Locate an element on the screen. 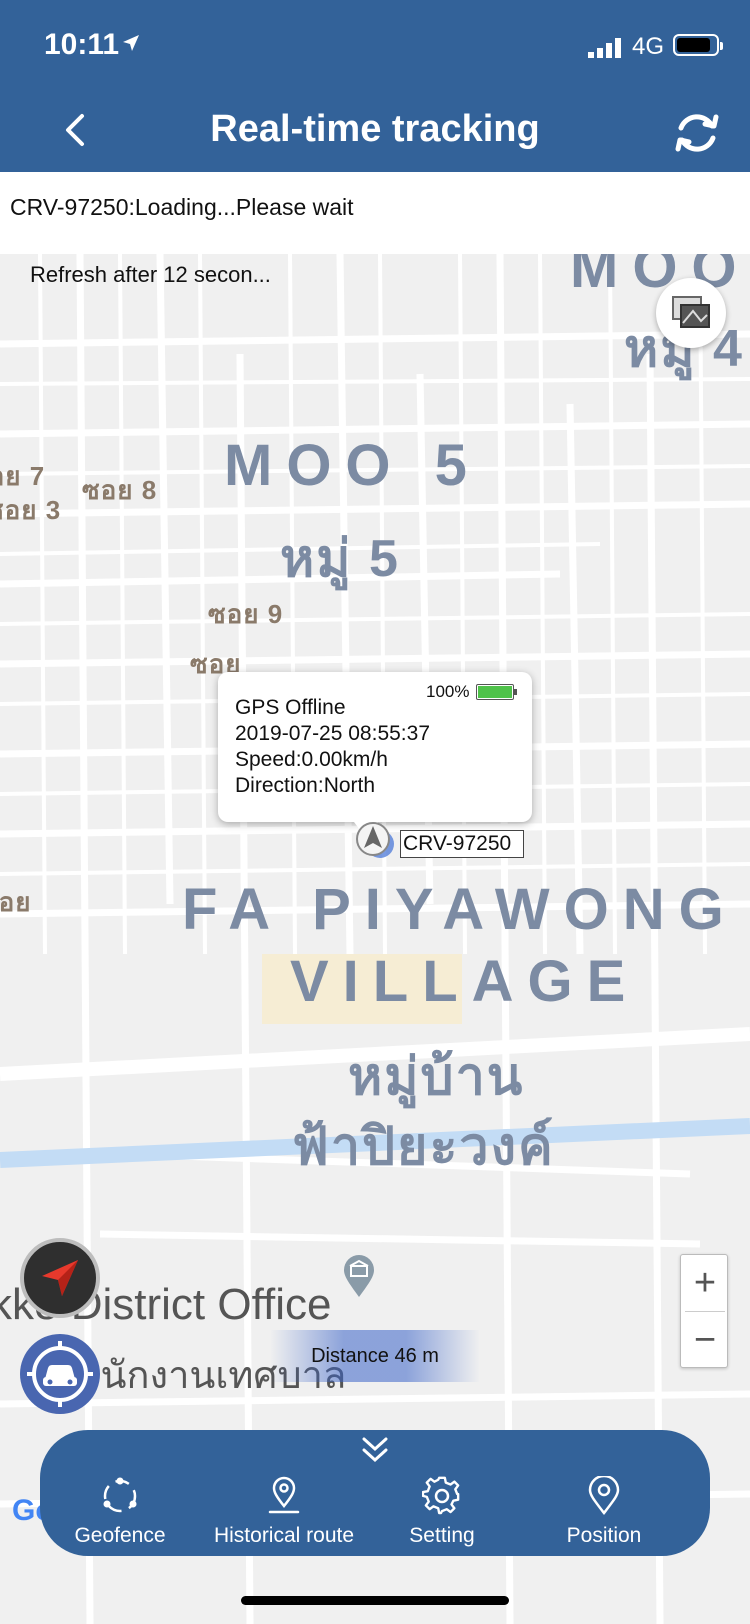 The image size is (750, 1624). map-layer-button is located at coordinates (691, 313).